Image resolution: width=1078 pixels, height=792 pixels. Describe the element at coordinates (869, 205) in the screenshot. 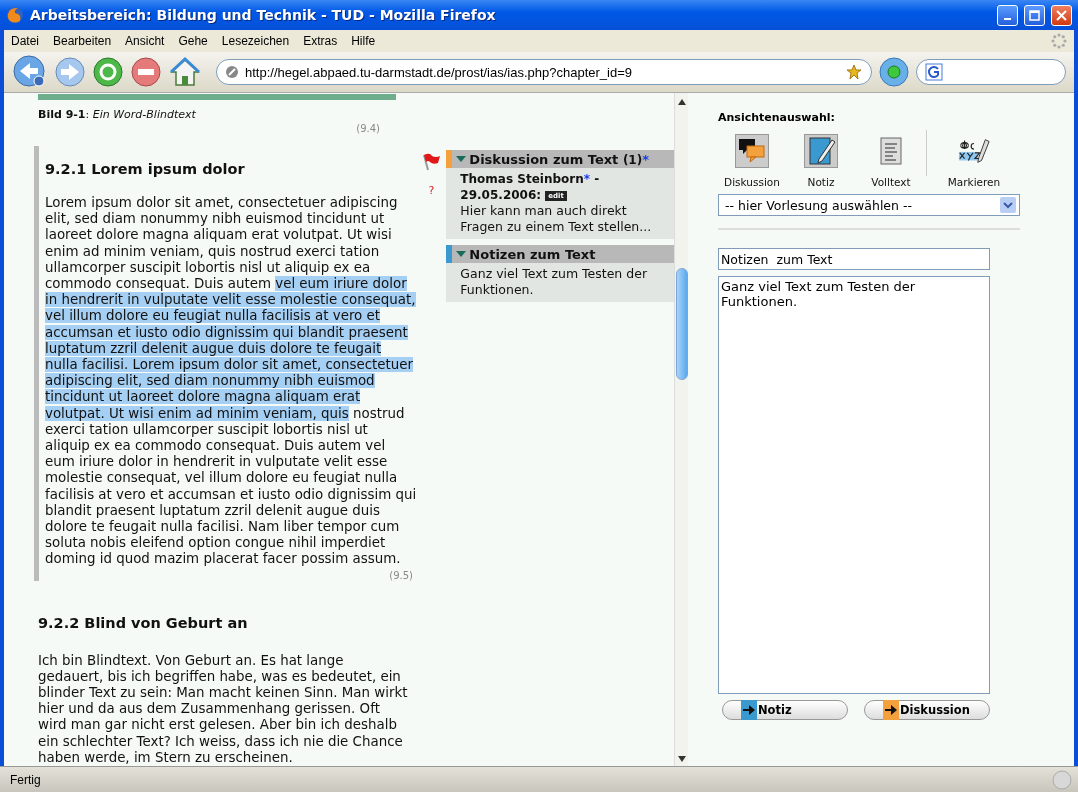

I see `lecture-dropdown: -- hier Vorlesung auswählen --` at that location.